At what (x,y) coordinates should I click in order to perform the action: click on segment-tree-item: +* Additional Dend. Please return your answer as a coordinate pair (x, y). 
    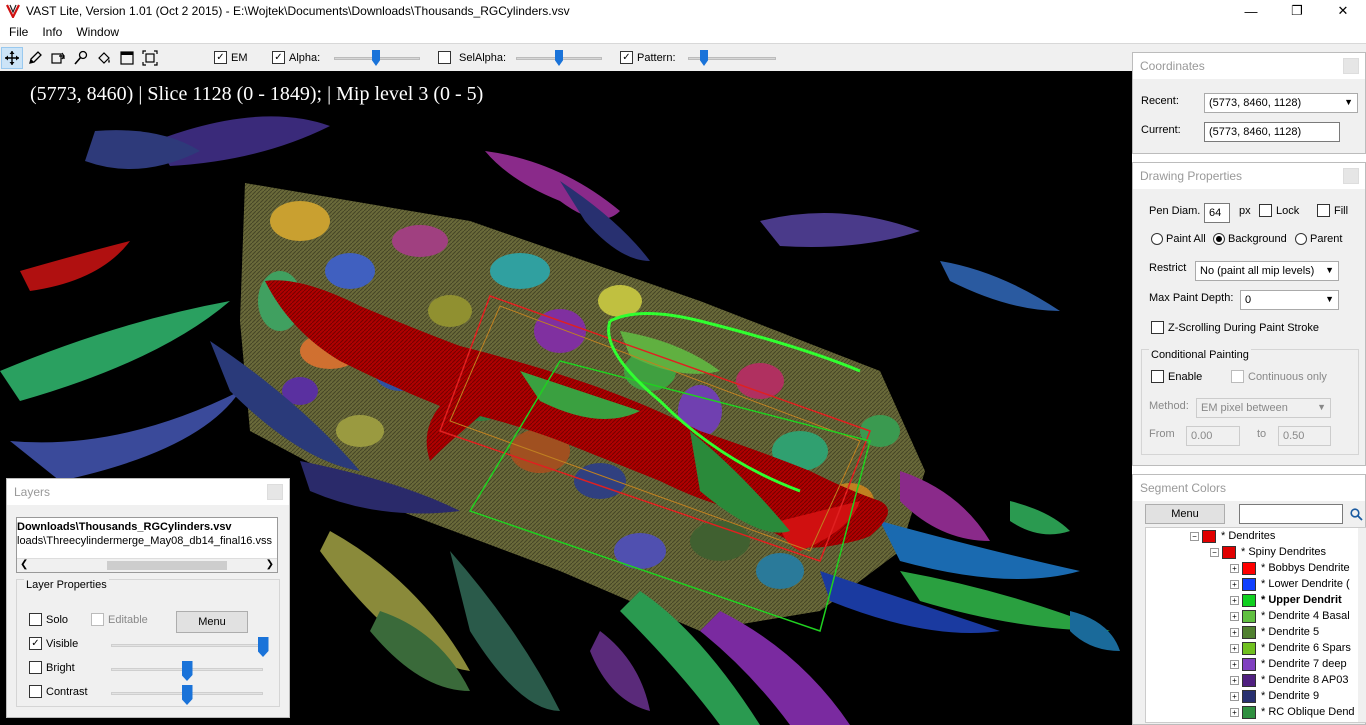
    Looking at the image, I should click on (1256, 721).